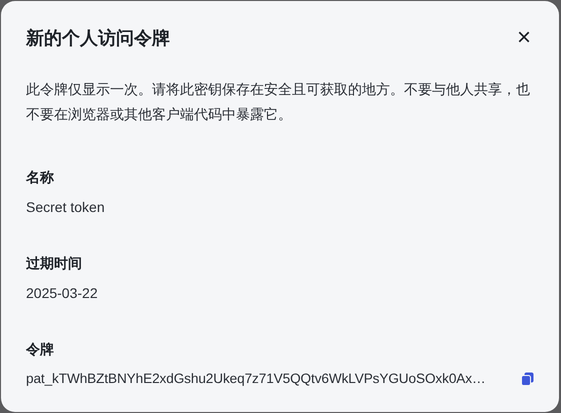 The width and height of the screenshot is (561, 413). Describe the element at coordinates (98, 38) in the screenshot. I see `dialog-title: 新的个人访问令牌` at that location.